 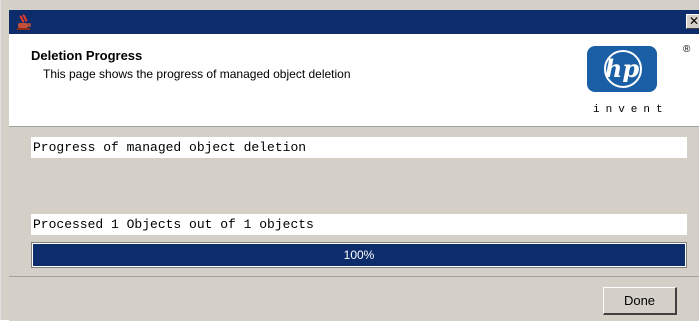 I want to click on done-button: Done, so click(x=640, y=301).